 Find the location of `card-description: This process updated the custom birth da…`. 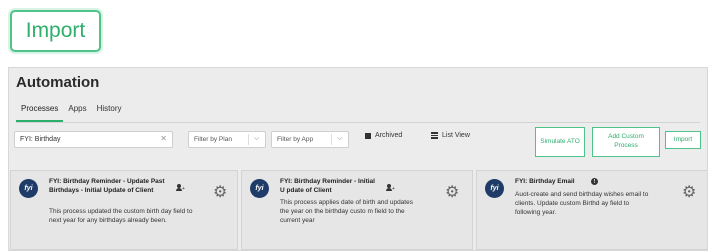

card-description: This process updated the custom birth da… is located at coordinates (121, 216).